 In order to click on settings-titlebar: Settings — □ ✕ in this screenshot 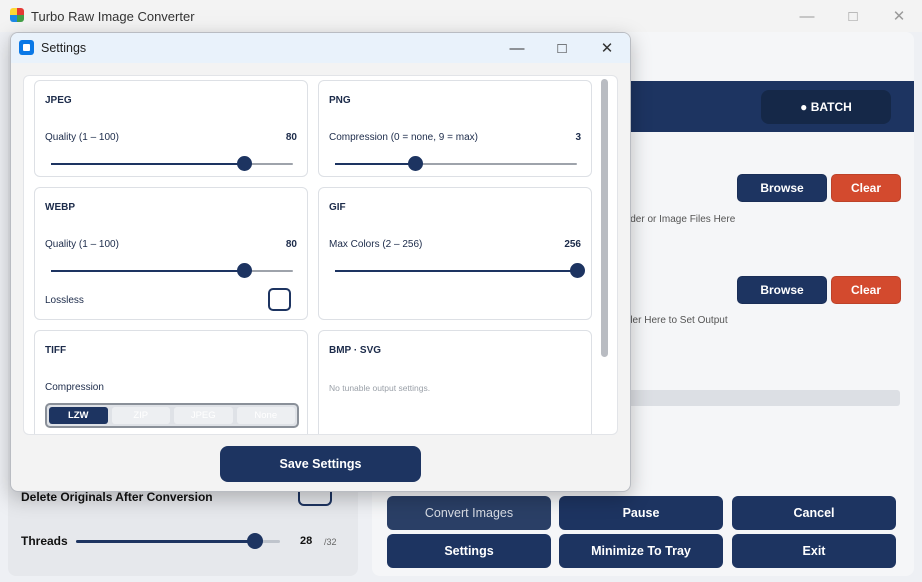, I will do `click(320, 48)`.